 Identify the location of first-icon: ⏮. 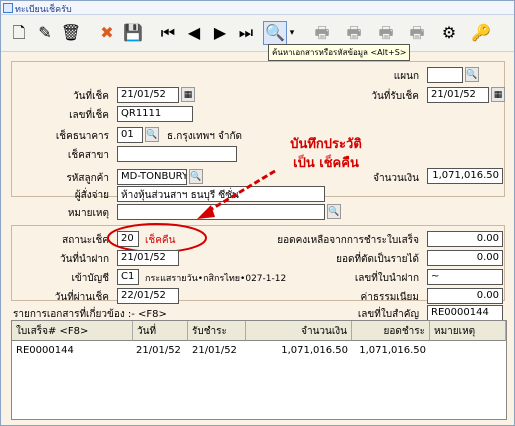
(168, 33).